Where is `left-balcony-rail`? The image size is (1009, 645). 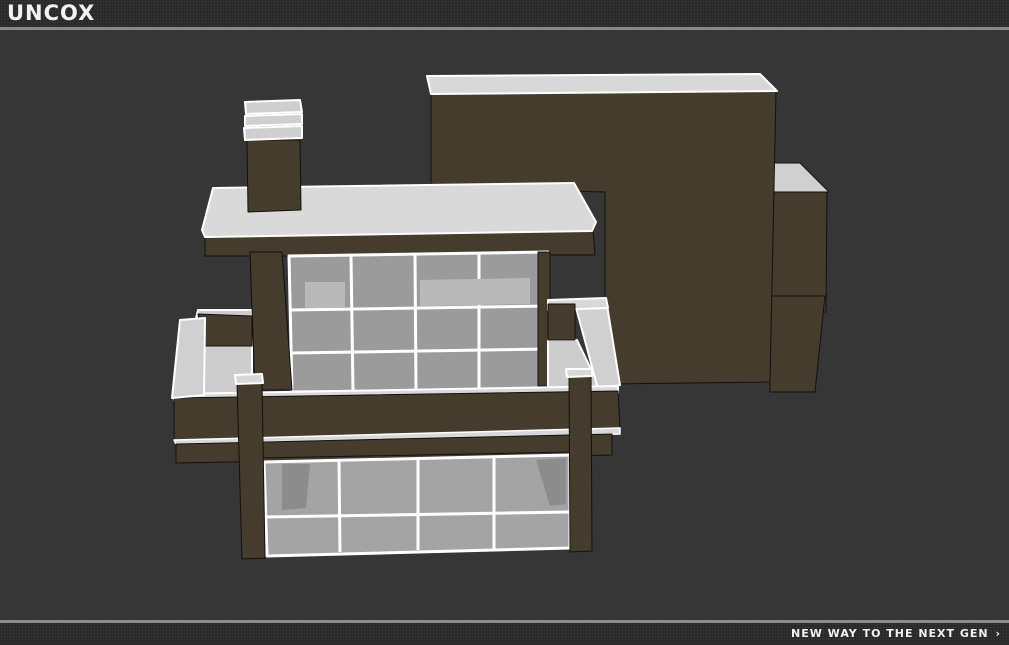
left-balcony-rail is located at coordinates (188, 358).